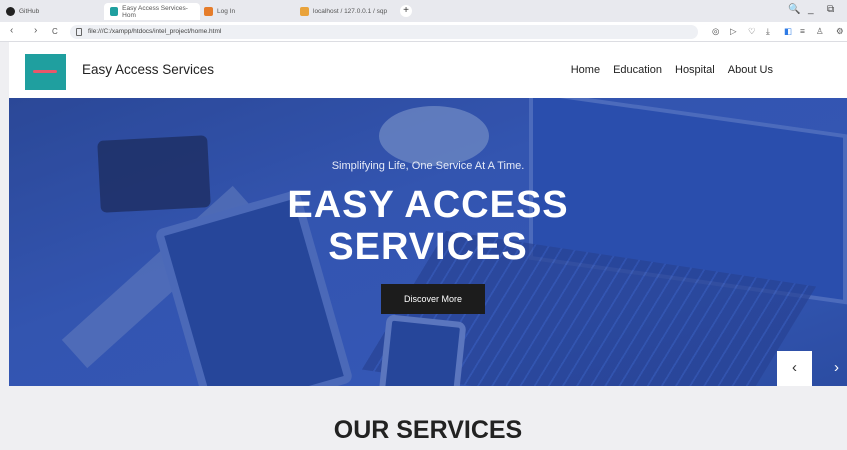 The image size is (847, 450). Describe the element at coordinates (794, 9) in the screenshot. I see `search-icon: 🔍` at that location.